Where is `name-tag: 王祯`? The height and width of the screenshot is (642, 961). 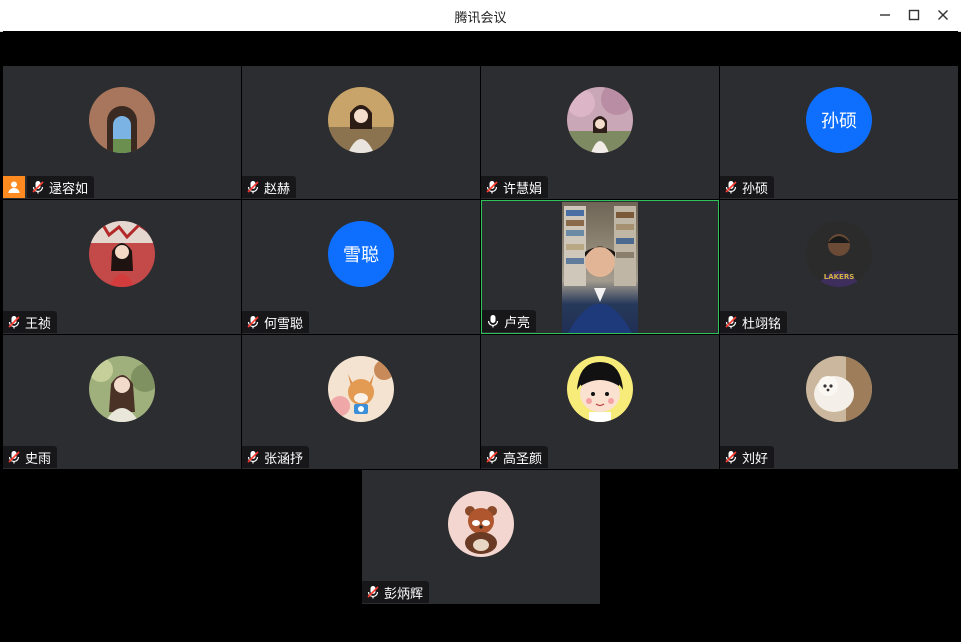
name-tag: 王祯 is located at coordinates (30, 322).